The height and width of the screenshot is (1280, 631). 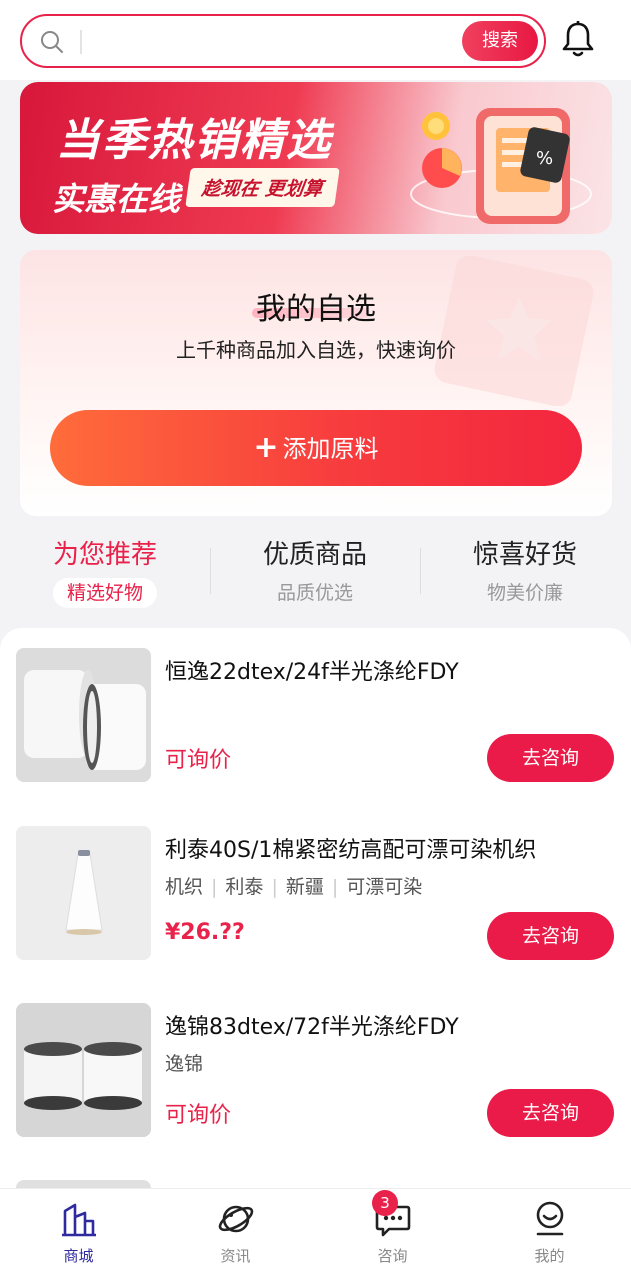 I want to click on recommend-tabs: 为您推荐 精选好物 优质商品 品质优选 惊喜好货 物美价廉, so click(x=315, y=573).